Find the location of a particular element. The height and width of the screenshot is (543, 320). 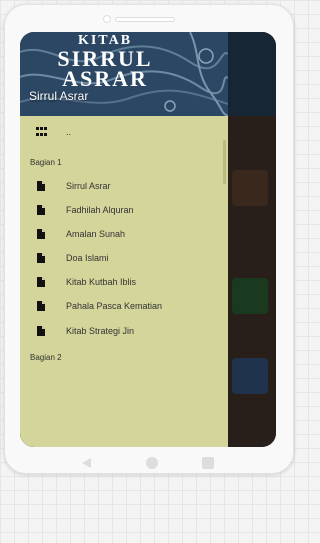

menu-item-label: Kitab Kutbah Iblis is located at coordinates (101, 282).